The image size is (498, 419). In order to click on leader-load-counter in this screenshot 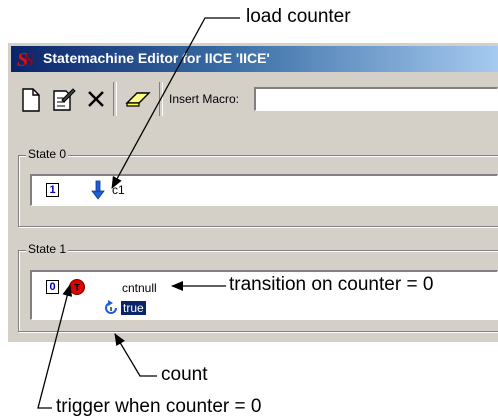, I will do `click(175, 103)`.